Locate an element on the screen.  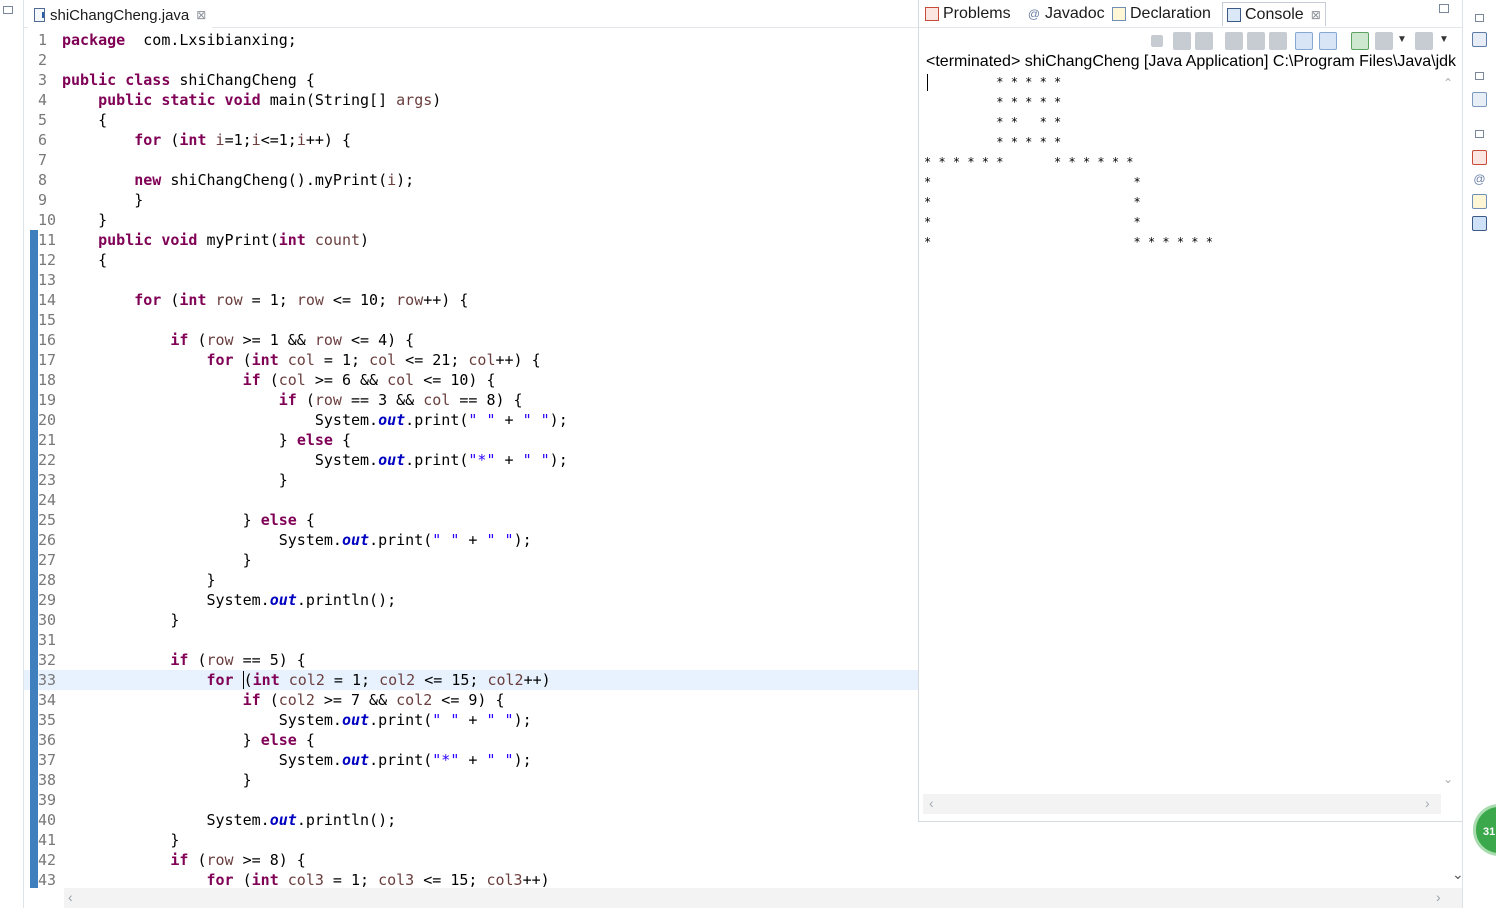
code-line: 20 System.out.print(" " + " "); is located at coordinates (471, 420).